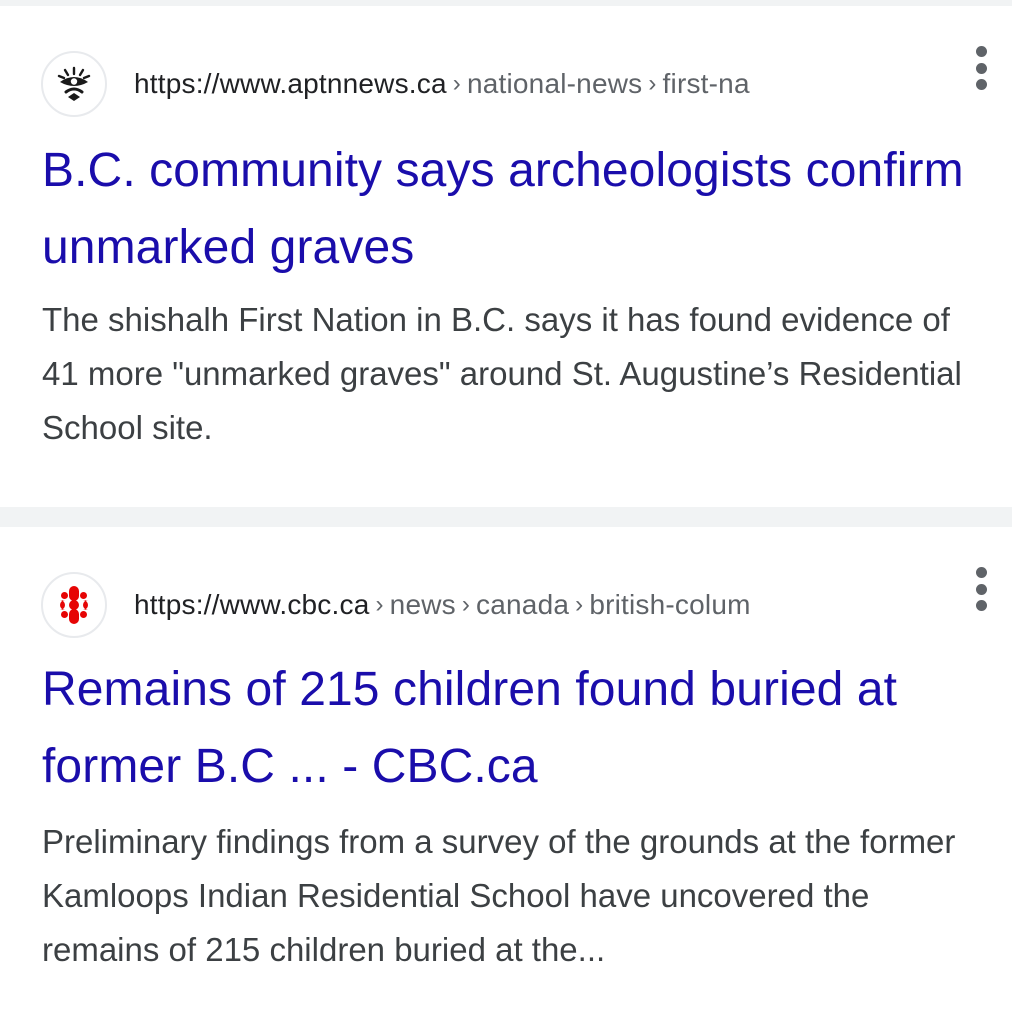  I want to click on breadcrumb-item: british-colum, so click(670, 604).